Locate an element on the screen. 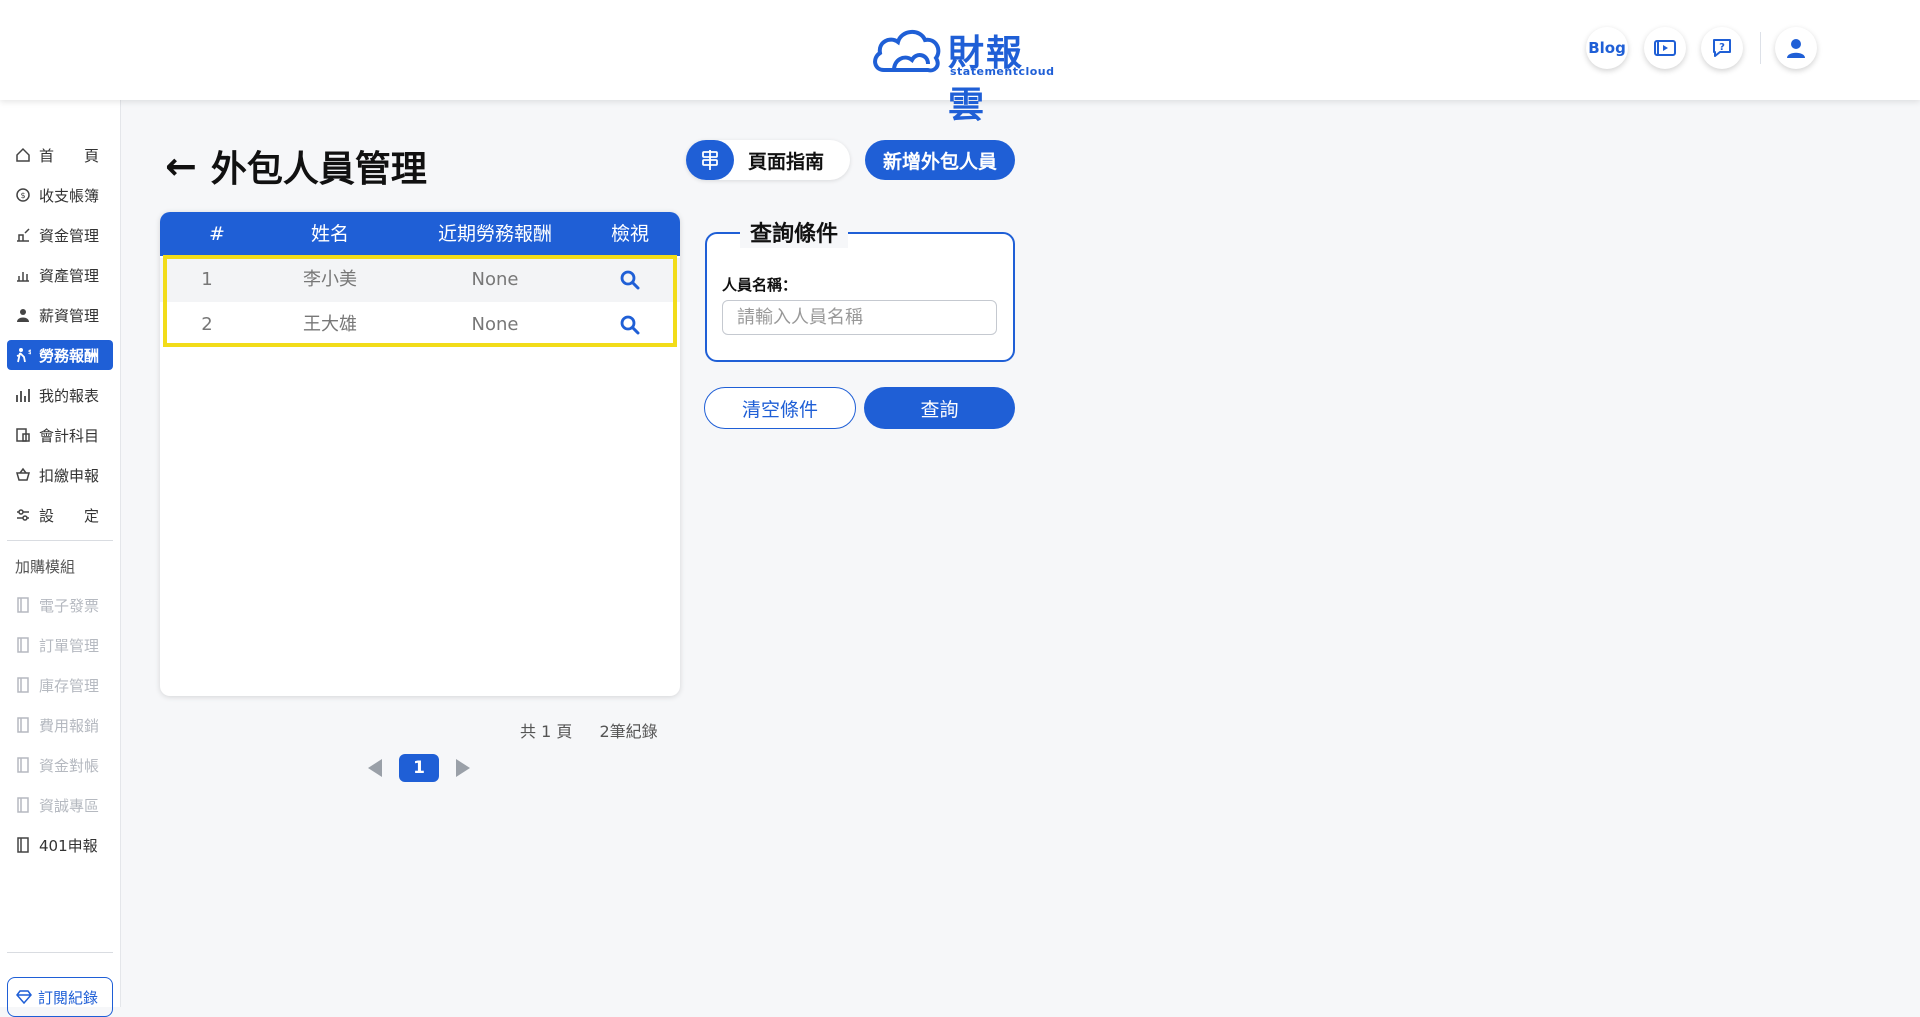 This screenshot has width=1920, height=1017. query-panel-title: 查詢條件 is located at coordinates (794, 232).